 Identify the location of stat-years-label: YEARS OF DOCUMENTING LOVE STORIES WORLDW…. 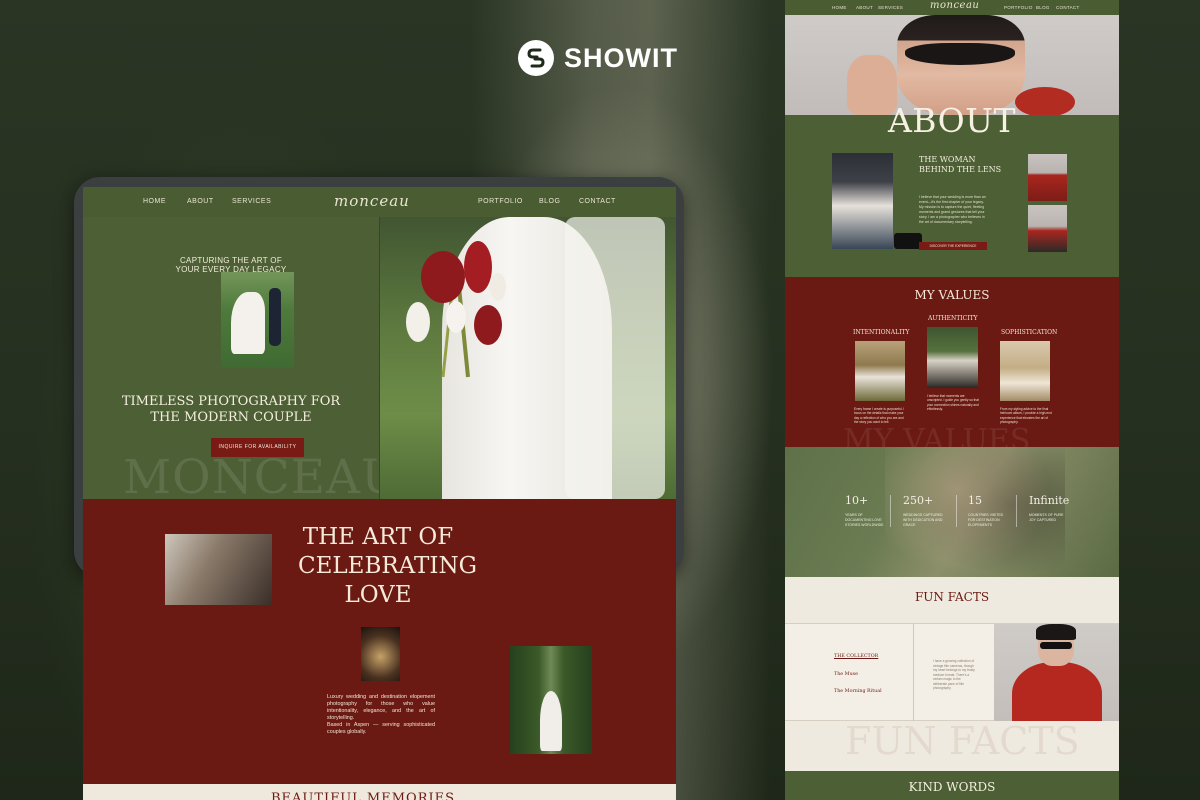
(864, 520).